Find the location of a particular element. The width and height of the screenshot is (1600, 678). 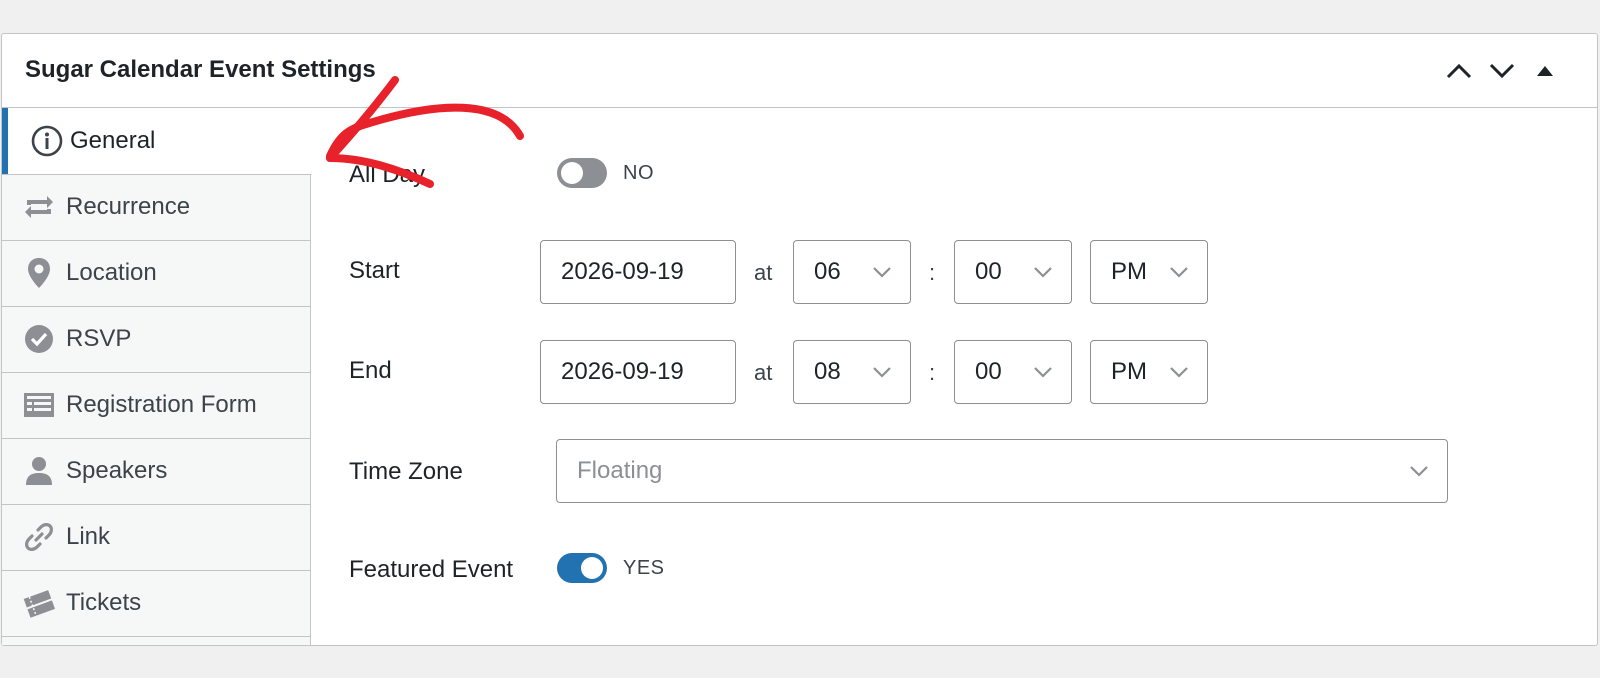

tab-general: General is located at coordinates (157, 141).